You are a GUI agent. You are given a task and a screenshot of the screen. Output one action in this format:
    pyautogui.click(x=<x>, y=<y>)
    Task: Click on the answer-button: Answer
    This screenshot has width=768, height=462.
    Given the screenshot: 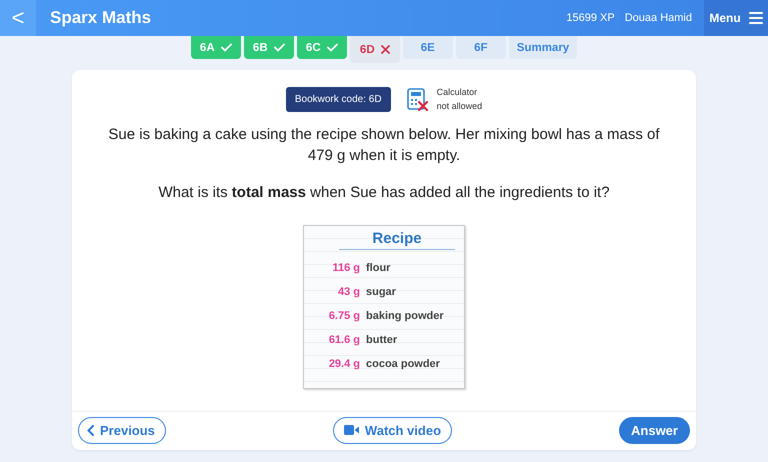 What is the action you would take?
    pyautogui.click(x=654, y=430)
    